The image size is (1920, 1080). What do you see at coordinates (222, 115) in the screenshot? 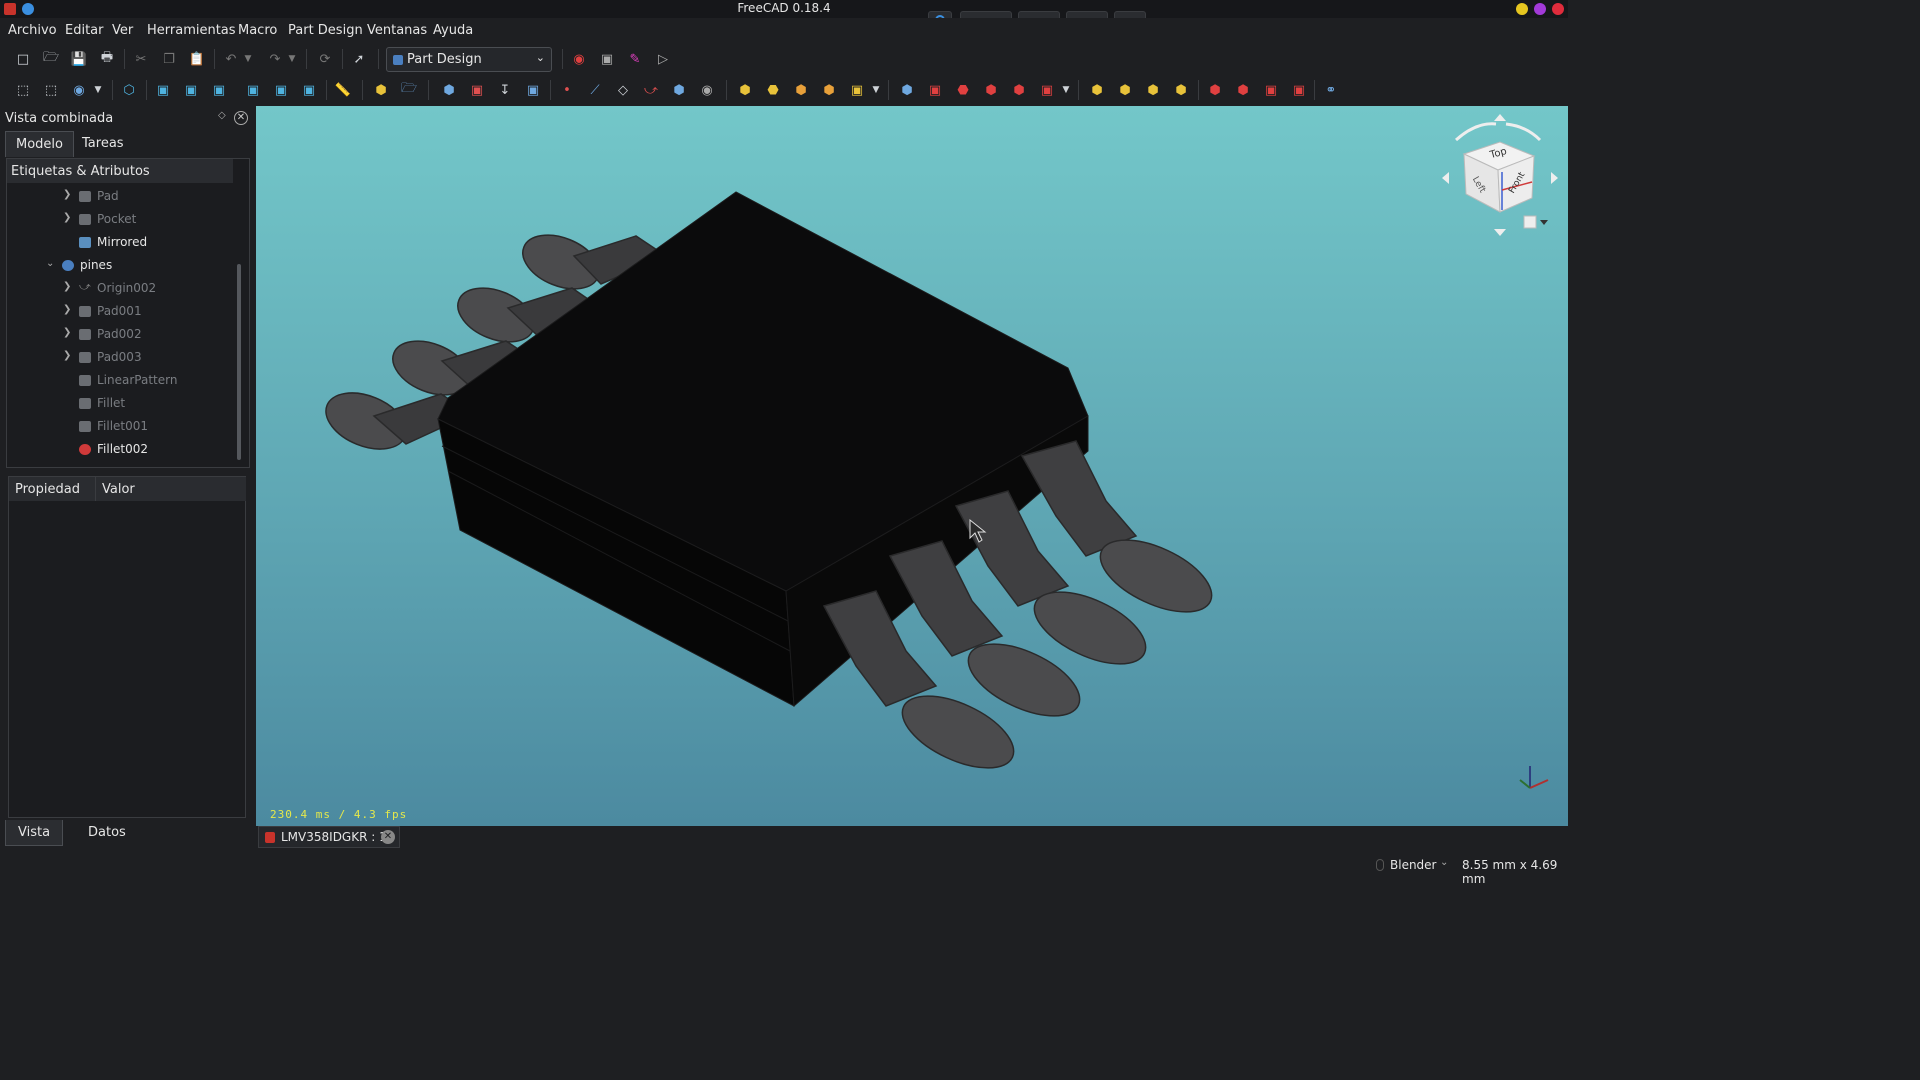
I see `float-panel-icon: ◇` at bounding box center [222, 115].